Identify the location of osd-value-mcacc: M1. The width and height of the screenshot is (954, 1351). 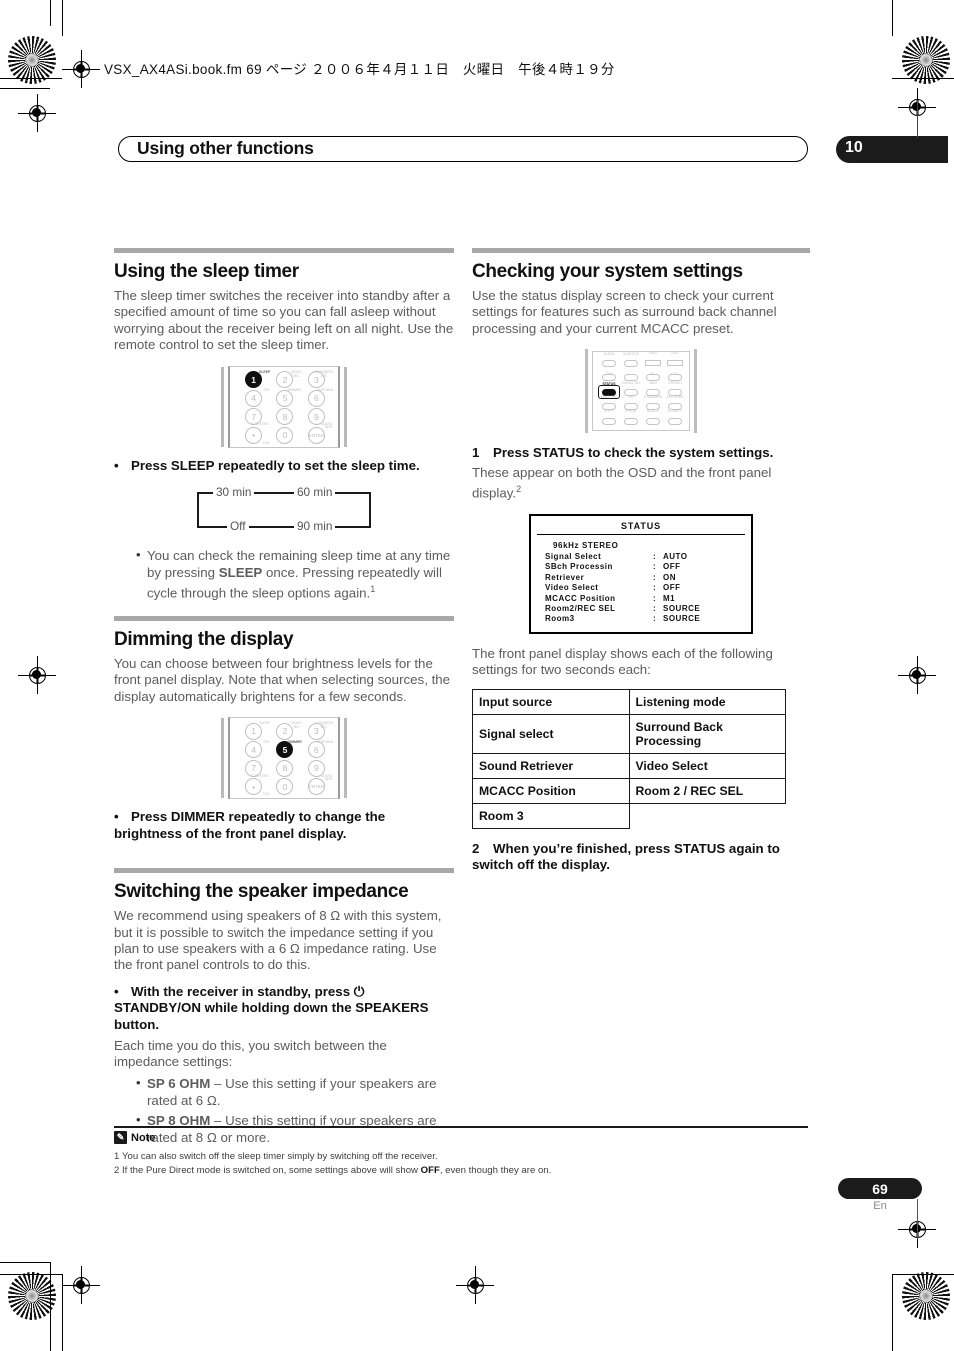
(669, 598).